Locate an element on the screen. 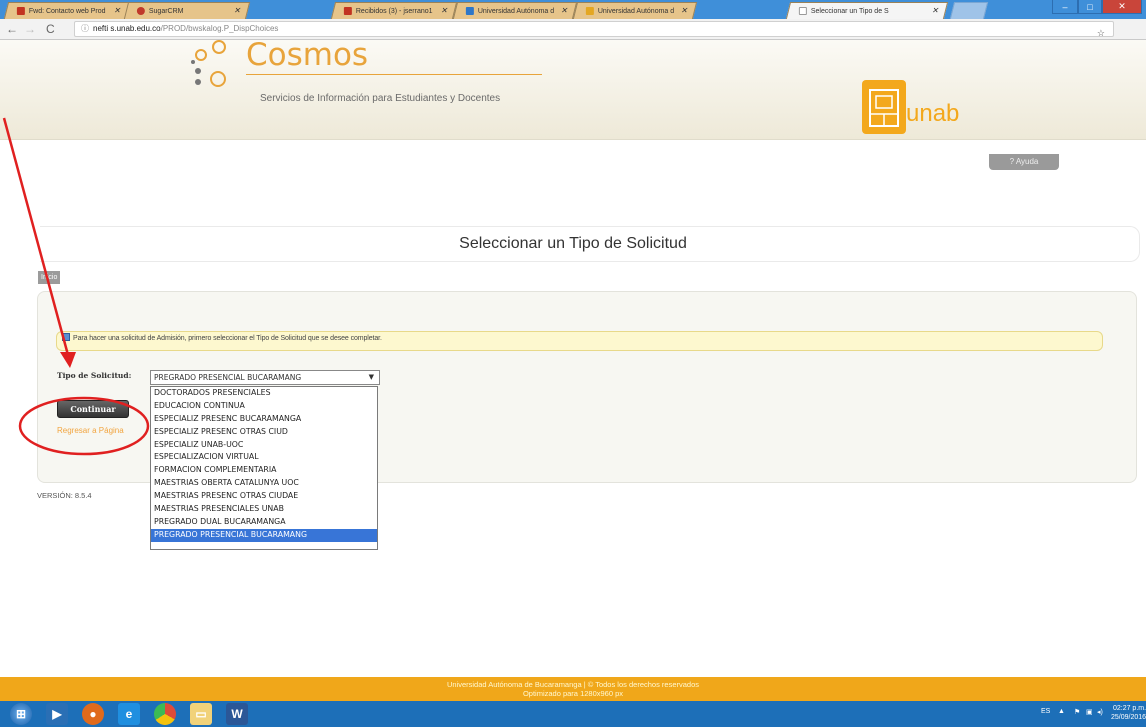 This screenshot has height=727, width=1146. language-indicator: ES is located at coordinates (1045, 711).